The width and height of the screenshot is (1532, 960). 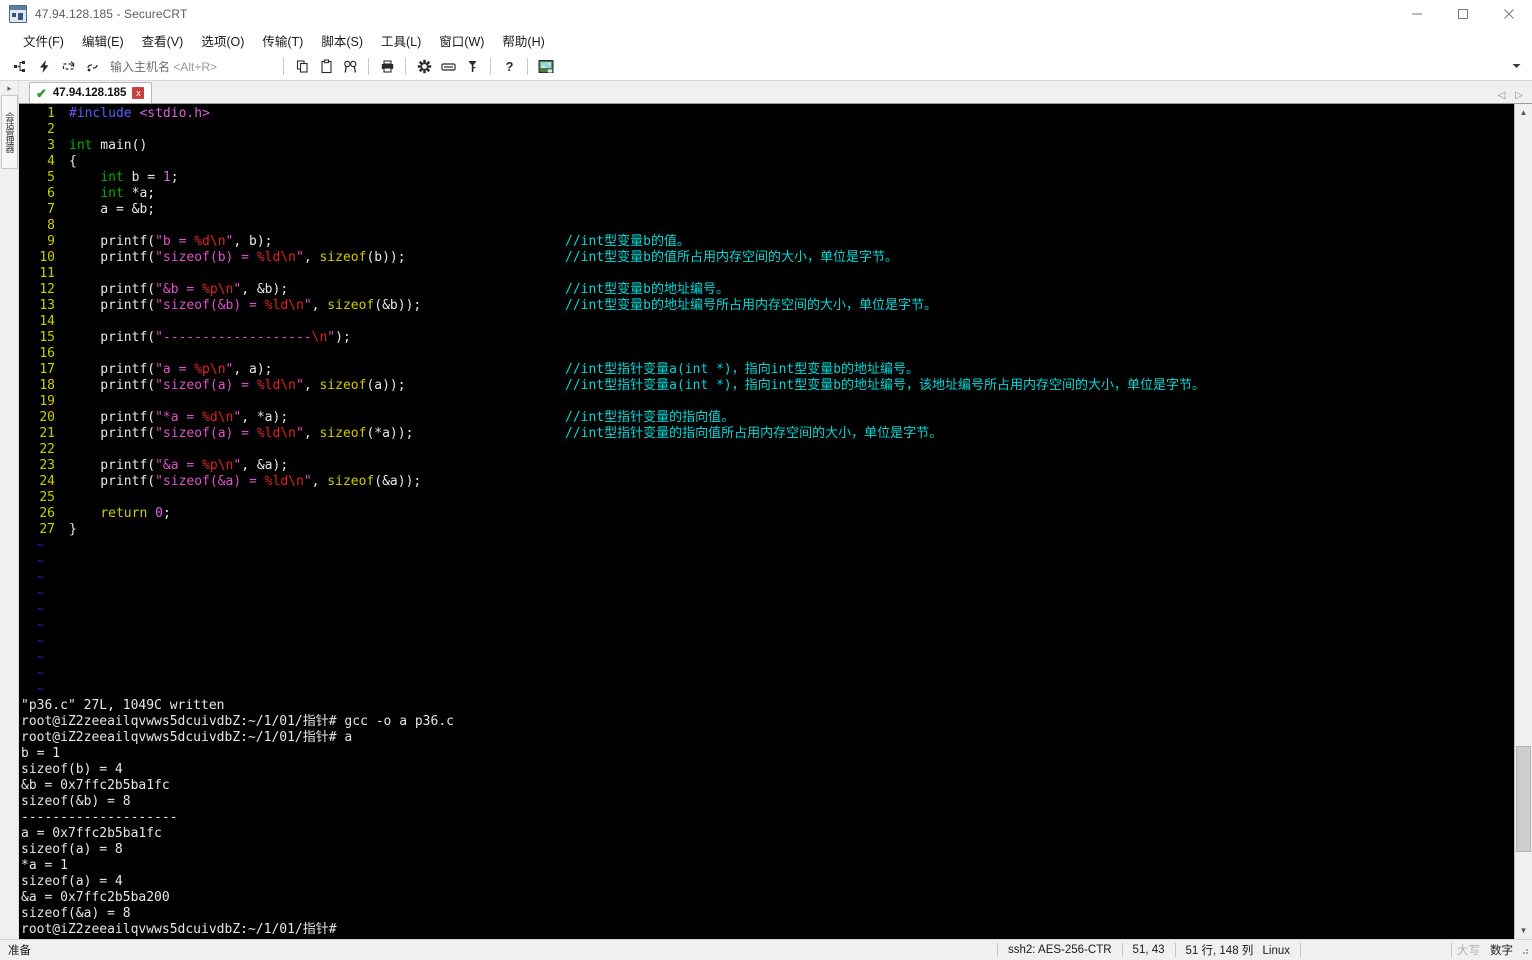 I want to click on menu-view: 查看(V), so click(x=163, y=40).